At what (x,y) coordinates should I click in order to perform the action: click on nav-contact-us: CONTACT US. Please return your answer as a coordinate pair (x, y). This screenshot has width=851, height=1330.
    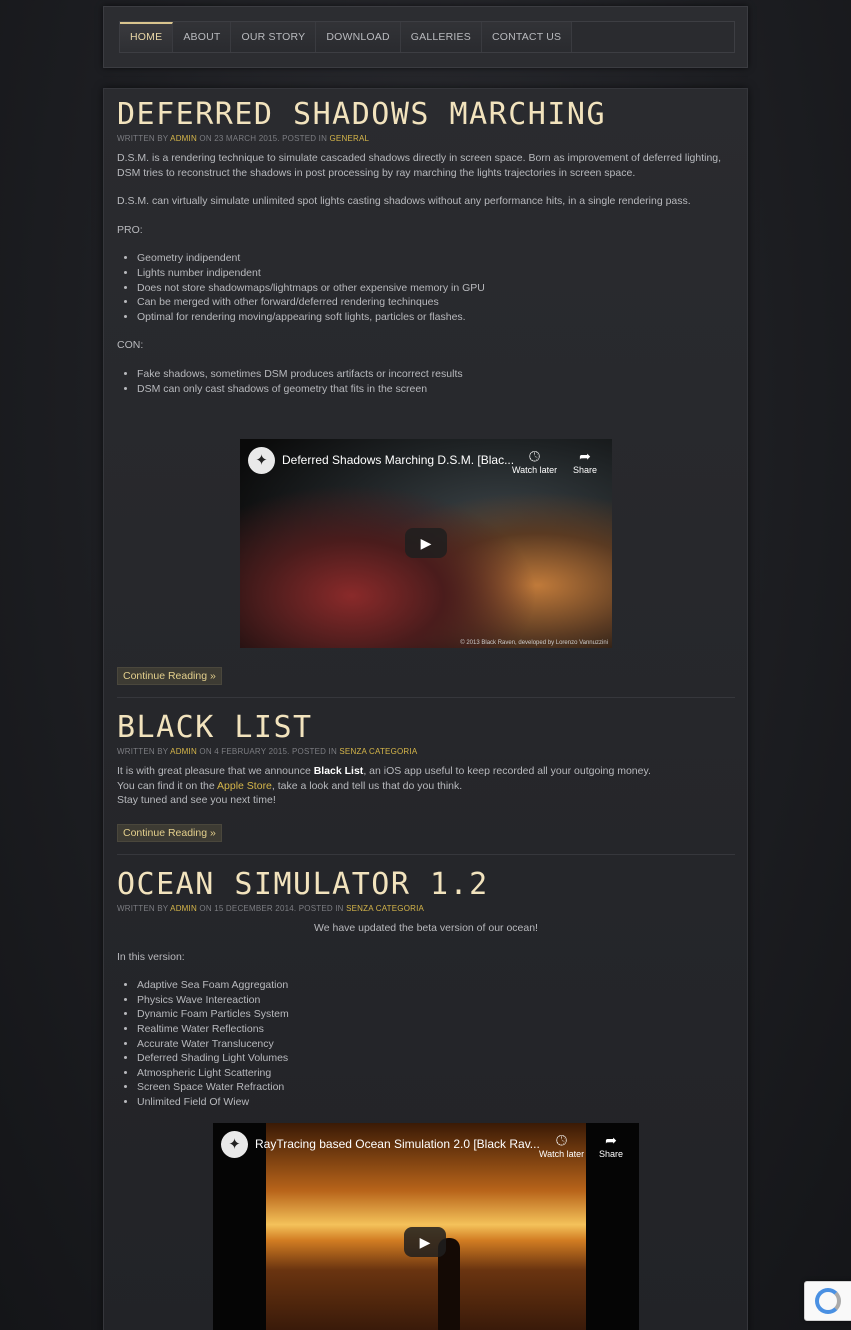
    Looking at the image, I should click on (527, 37).